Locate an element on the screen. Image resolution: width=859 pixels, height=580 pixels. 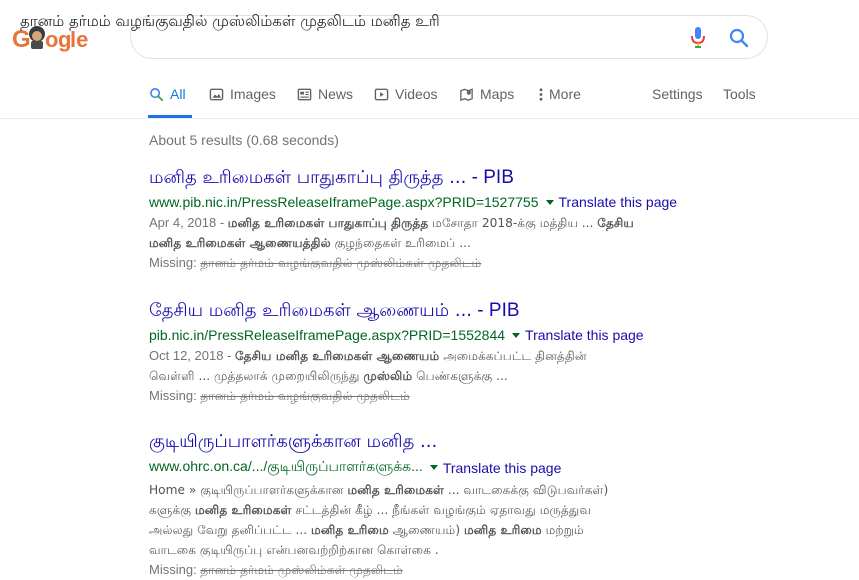
tools-link: Tools is located at coordinates (739, 94).